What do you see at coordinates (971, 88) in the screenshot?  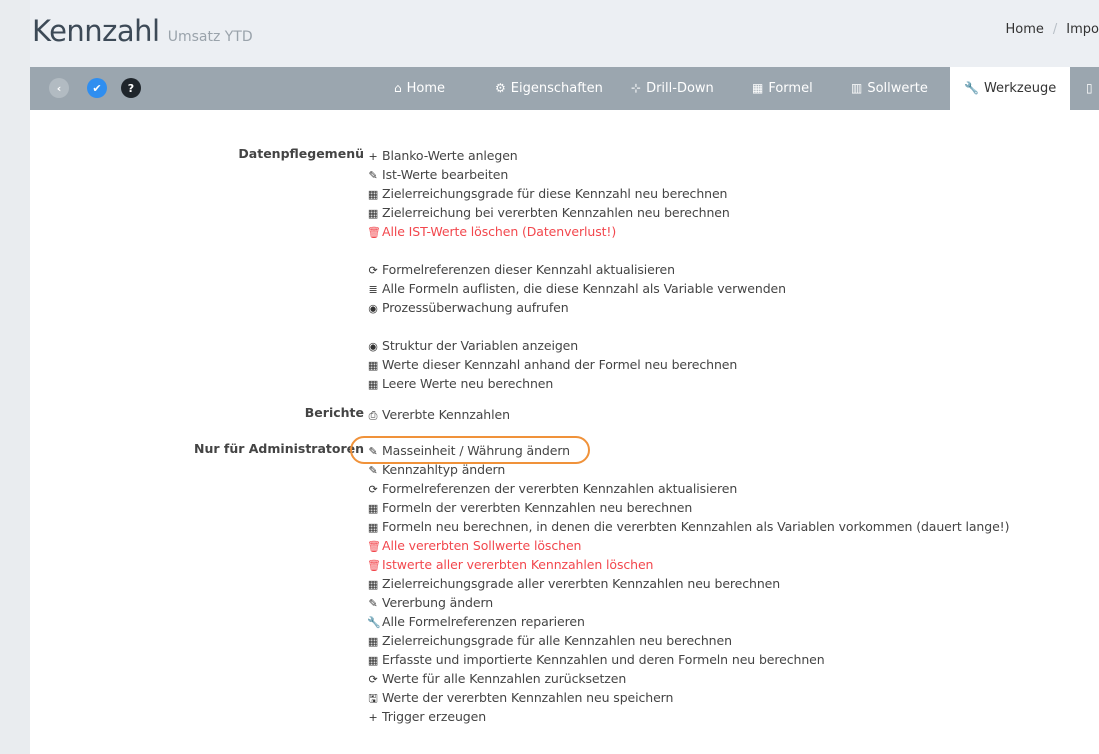 I see `wrench-icon: 🔧` at bounding box center [971, 88].